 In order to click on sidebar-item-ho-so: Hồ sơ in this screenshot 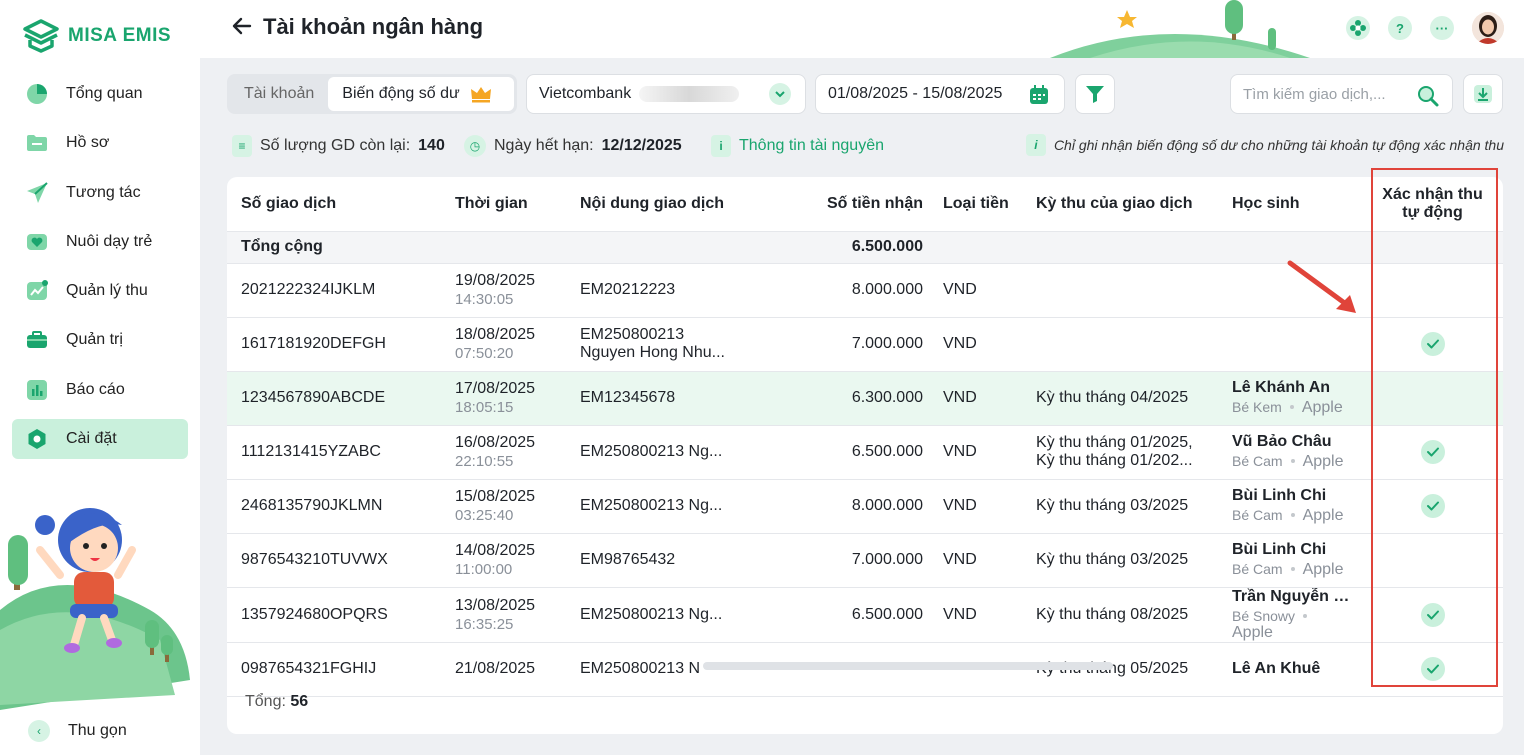, I will do `click(100, 143)`.